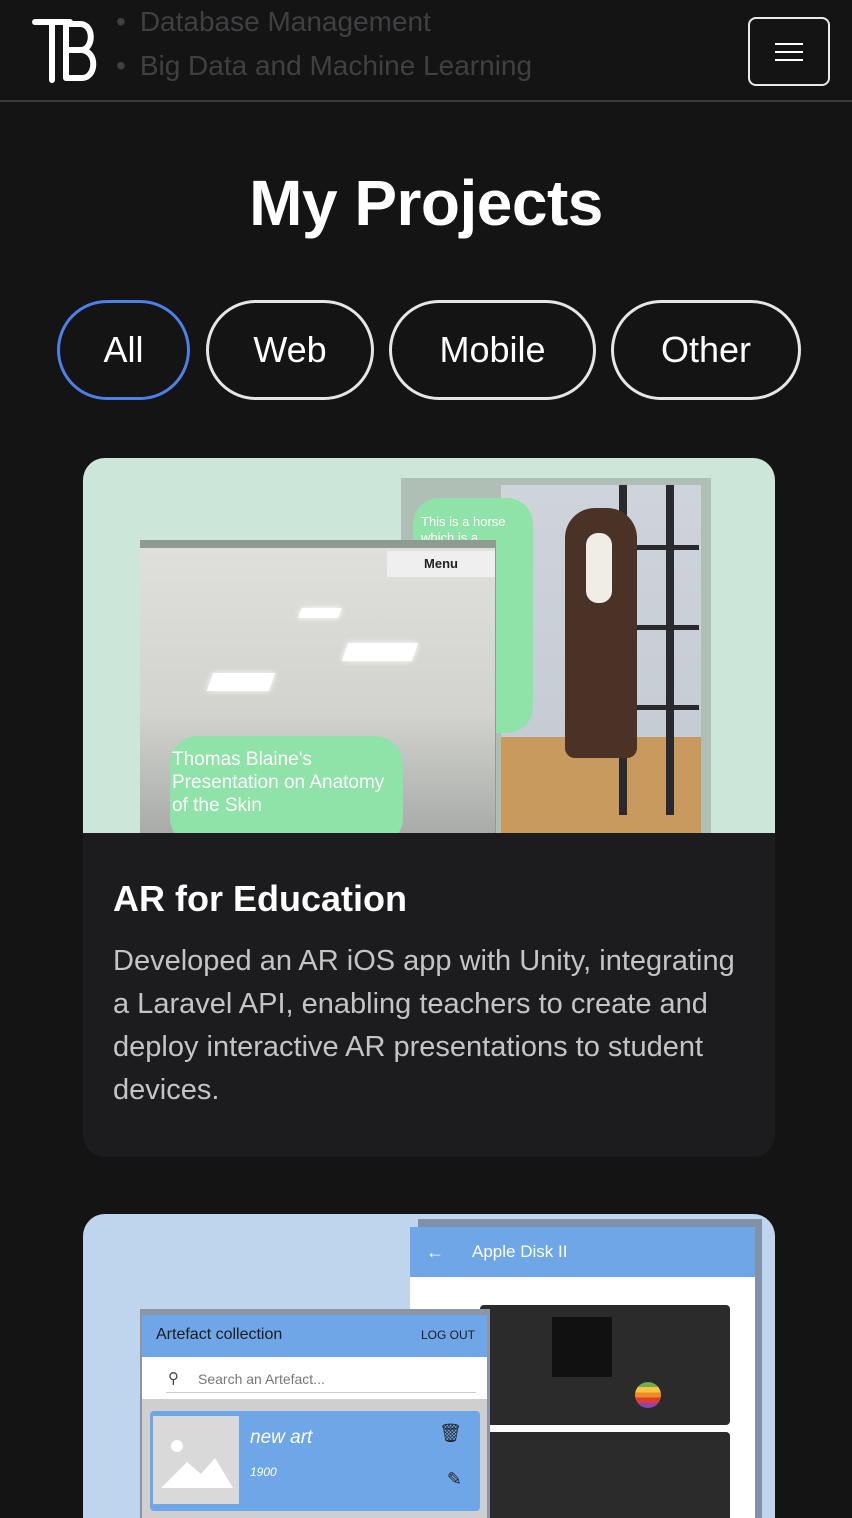  I want to click on filter-web-button: Web, so click(290, 350).